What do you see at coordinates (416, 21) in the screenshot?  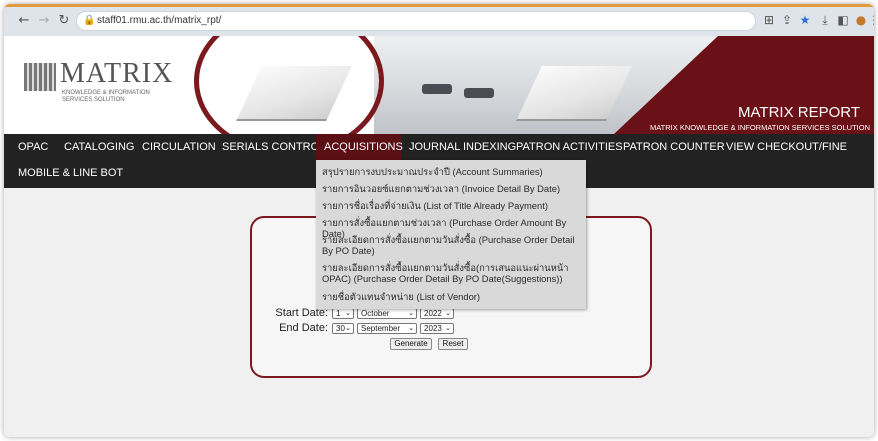 I see `address-bar: 🔒 staff01.rmu.ac.th/matrix_rpt/` at bounding box center [416, 21].